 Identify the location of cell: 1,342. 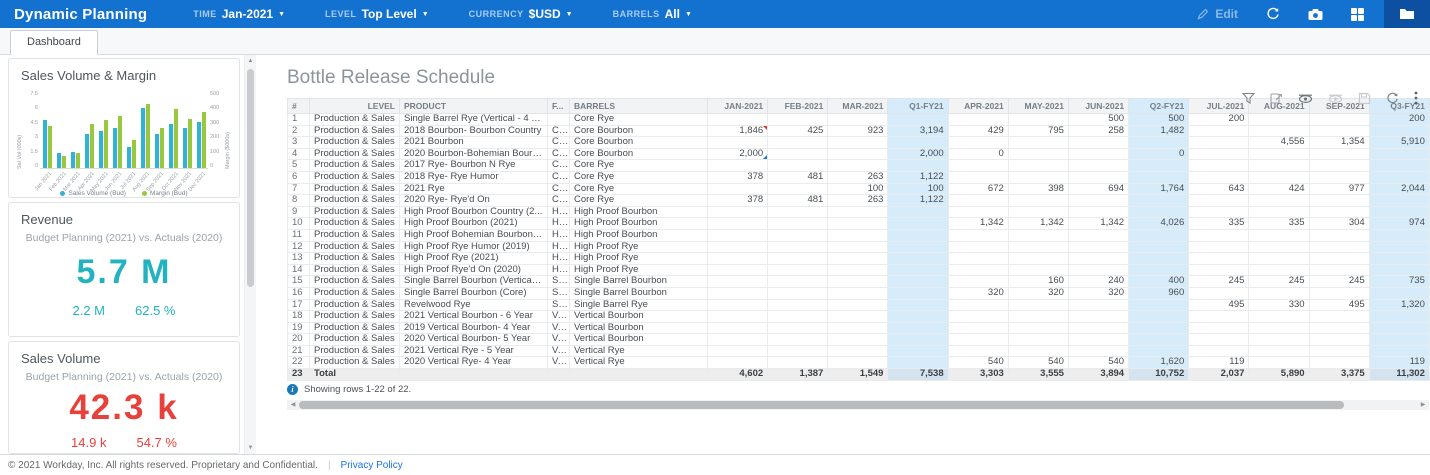
(1098, 223).